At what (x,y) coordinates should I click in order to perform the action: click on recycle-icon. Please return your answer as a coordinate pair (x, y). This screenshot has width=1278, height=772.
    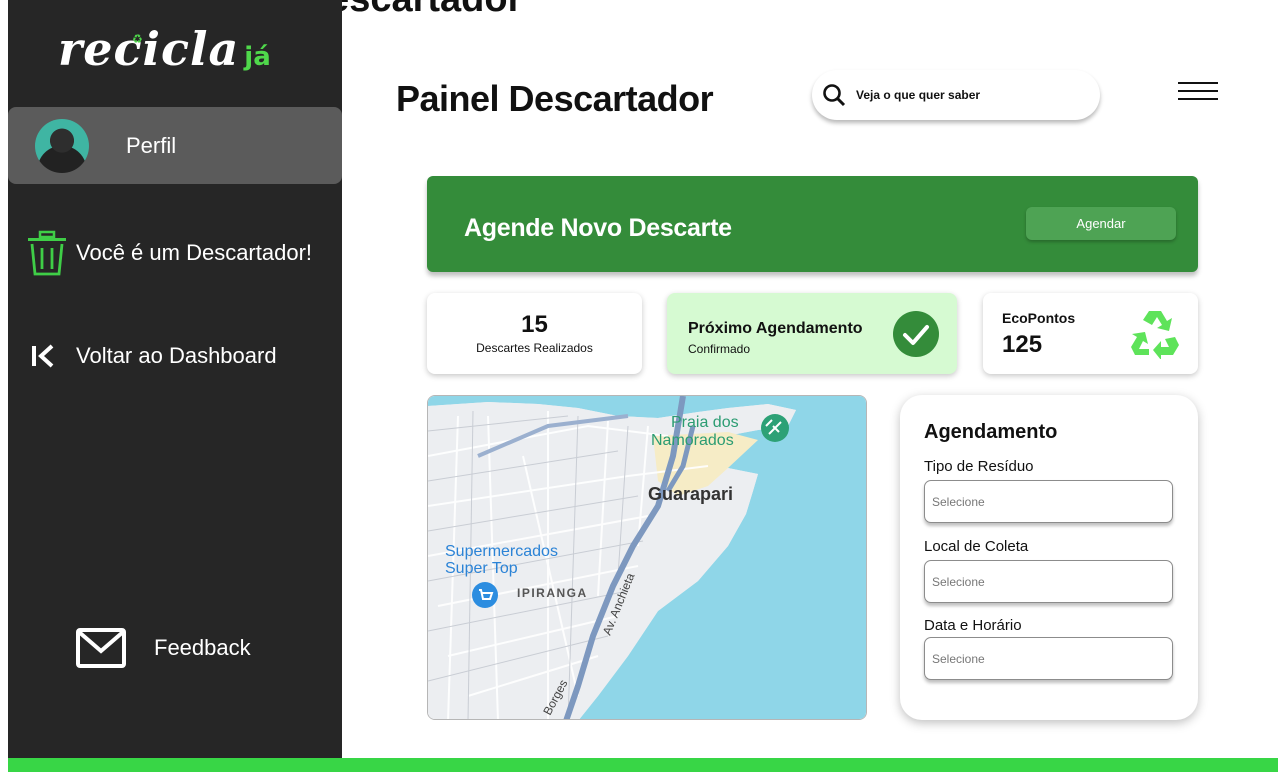
    Looking at the image, I should click on (1155, 335).